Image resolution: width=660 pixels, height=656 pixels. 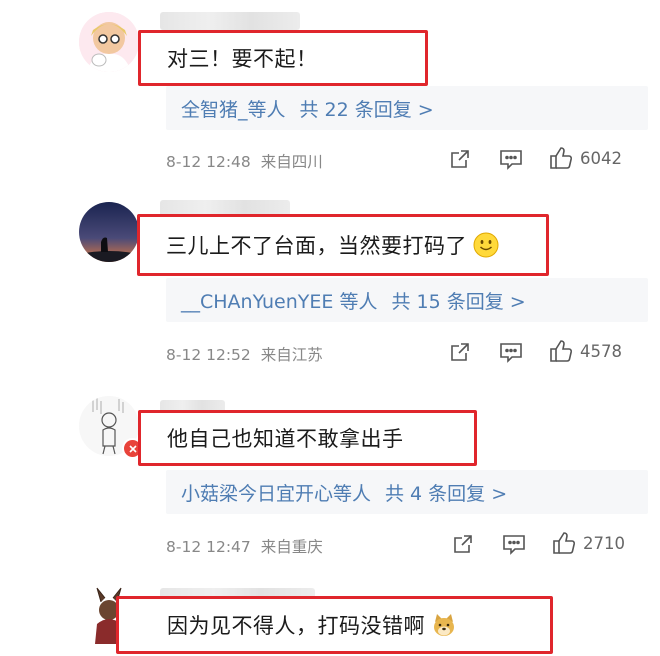 What do you see at coordinates (444, 625) in the screenshot?
I see `doge-emoji` at bounding box center [444, 625].